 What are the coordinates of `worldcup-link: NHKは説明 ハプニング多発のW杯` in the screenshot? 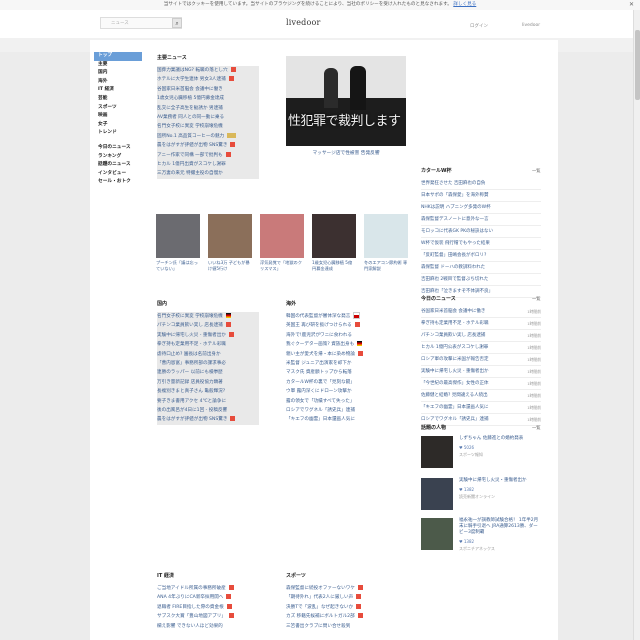 It's located at (481, 208).